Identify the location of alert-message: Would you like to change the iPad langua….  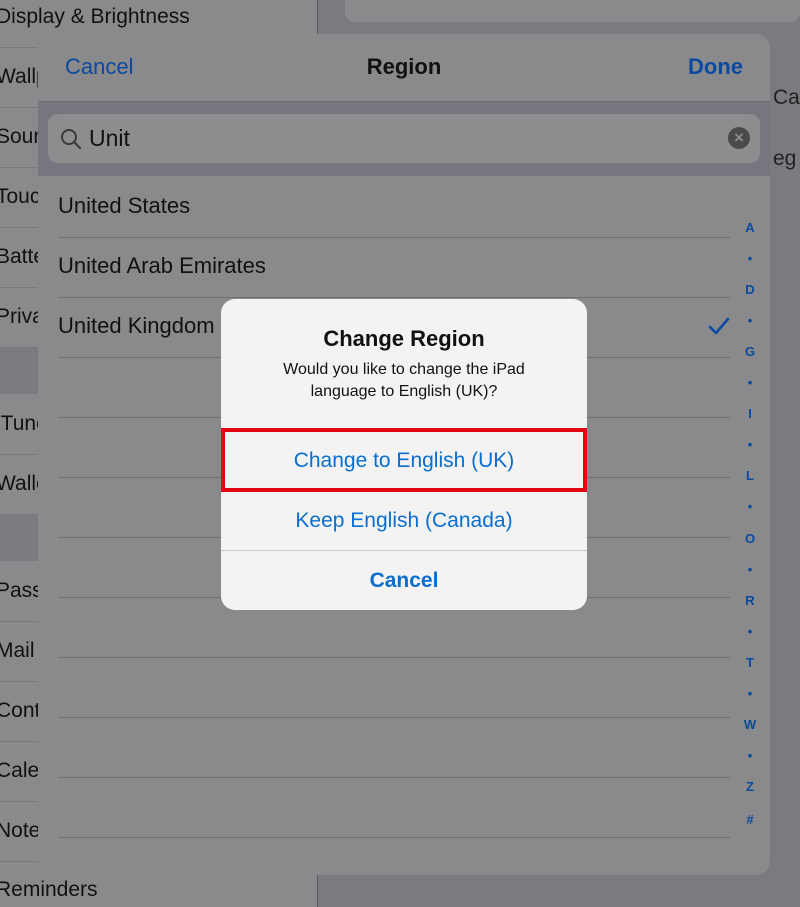
(404, 380).